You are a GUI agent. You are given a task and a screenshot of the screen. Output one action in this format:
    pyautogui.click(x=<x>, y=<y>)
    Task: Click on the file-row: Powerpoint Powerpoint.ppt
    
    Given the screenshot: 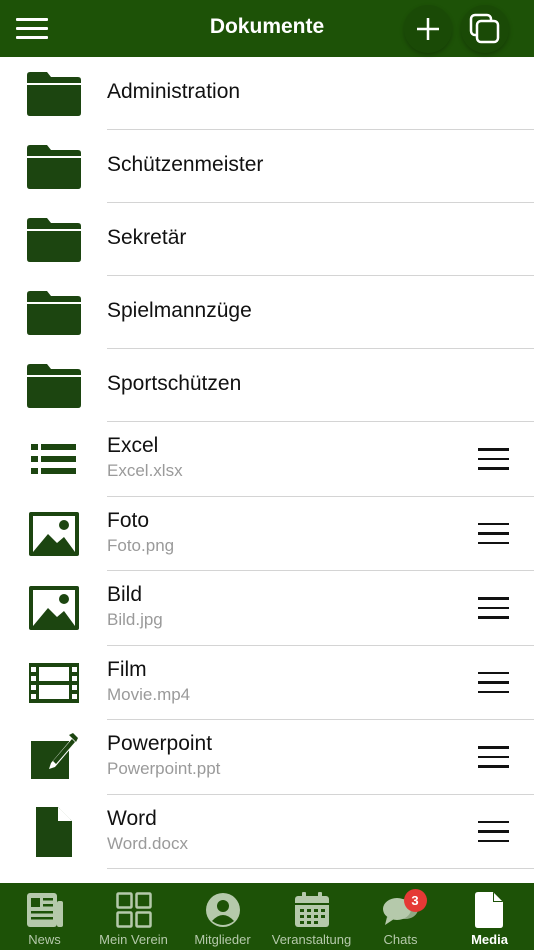 What is the action you would take?
    pyautogui.click(x=267, y=757)
    